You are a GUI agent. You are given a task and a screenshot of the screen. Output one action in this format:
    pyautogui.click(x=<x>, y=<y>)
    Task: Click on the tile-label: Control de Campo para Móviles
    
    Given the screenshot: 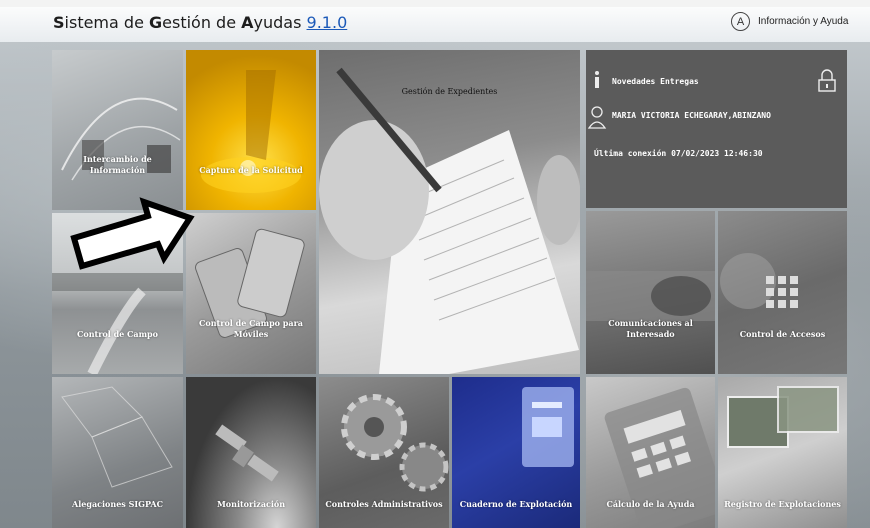 What is the action you would take?
    pyautogui.click(x=251, y=328)
    